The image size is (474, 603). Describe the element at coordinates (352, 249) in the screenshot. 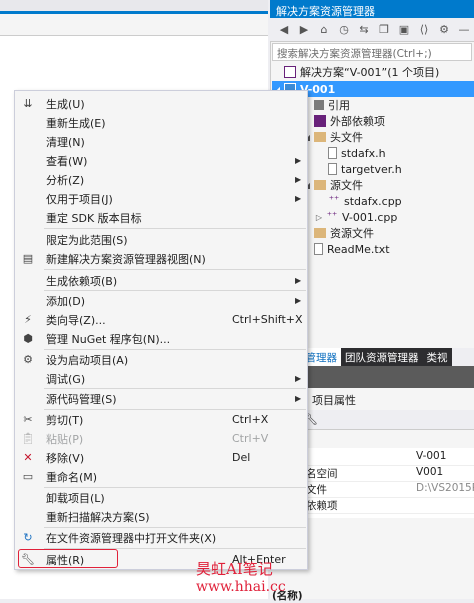

I see `tree-item-readme: ReadMe.txt` at that location.